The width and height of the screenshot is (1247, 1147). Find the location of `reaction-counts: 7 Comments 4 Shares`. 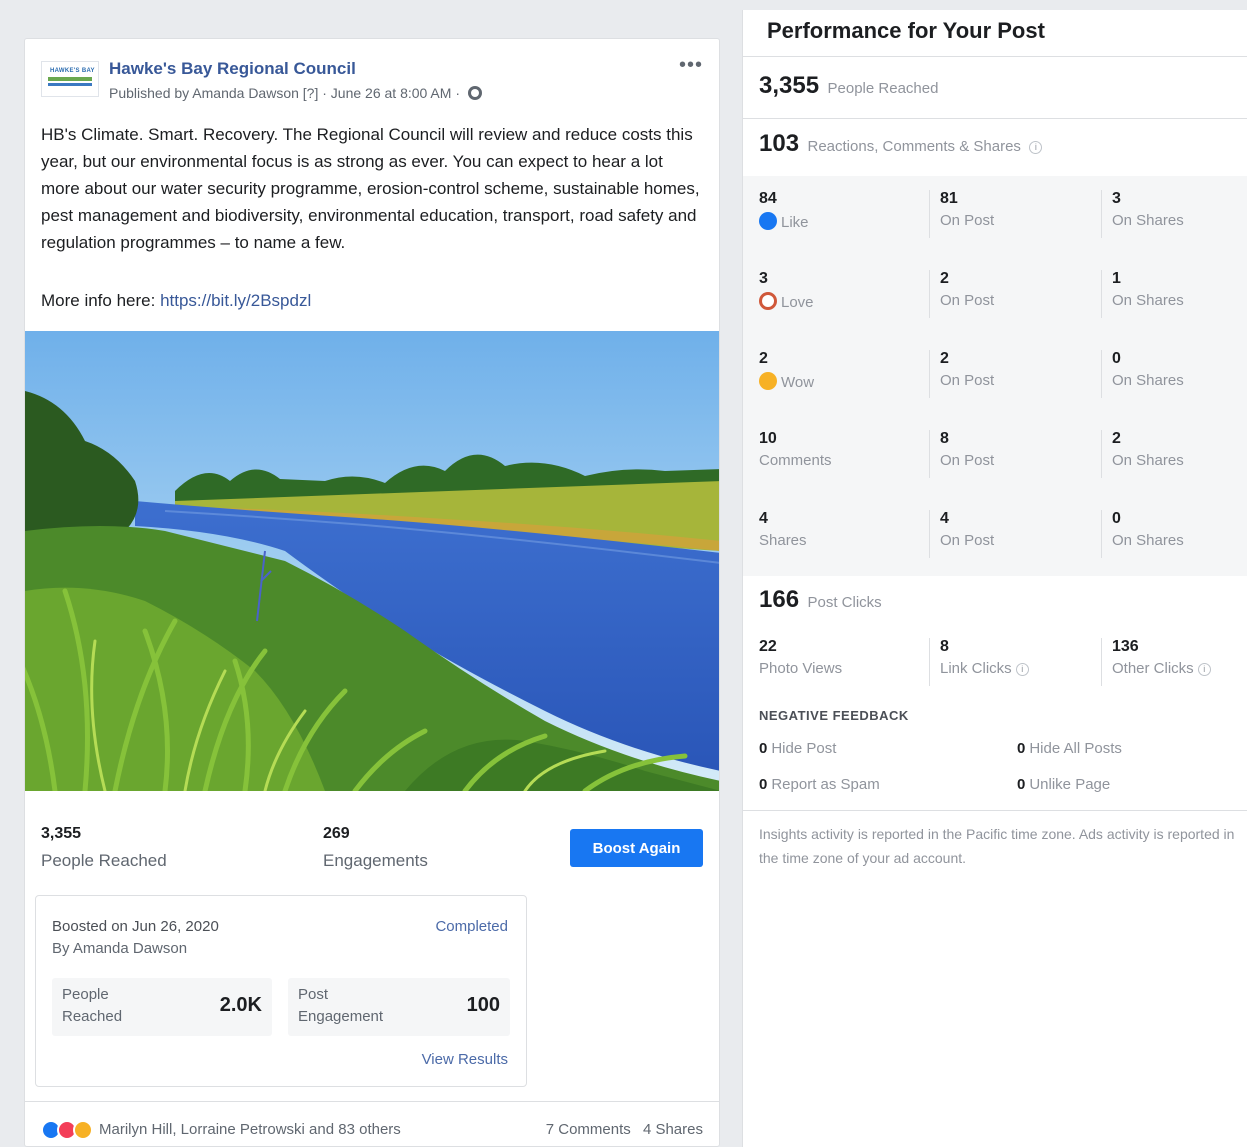

reaction-counts: 7 Comments 4 Shares is located at coordinates (620, 1129).